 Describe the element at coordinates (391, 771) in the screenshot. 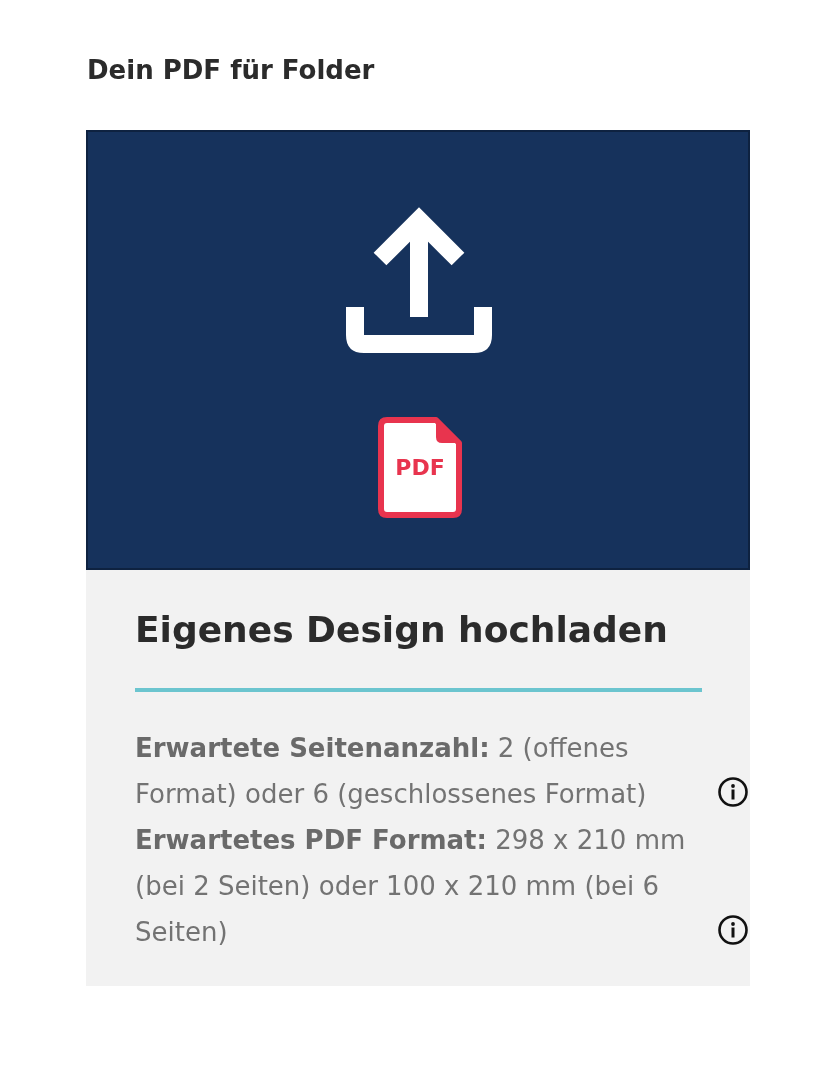

I see `spec-text: Erwartete Seitenanzahl: 2 (offenes Format) oder 6 (geschlossenes Format)` at that location.